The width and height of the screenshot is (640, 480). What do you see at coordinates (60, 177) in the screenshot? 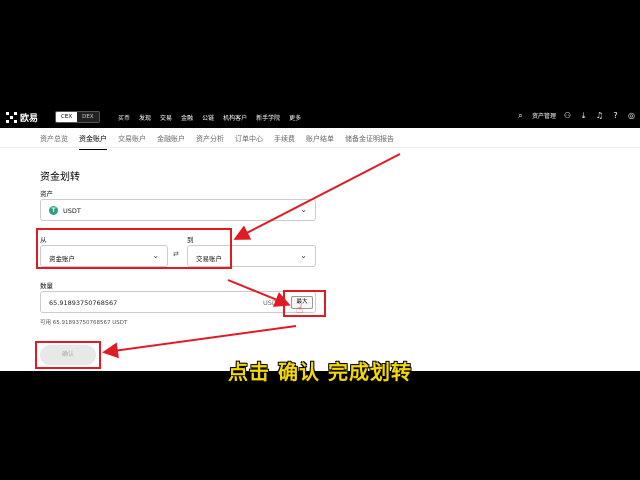
I see `page-title: 资金划转` at bounding box center [60, 177].